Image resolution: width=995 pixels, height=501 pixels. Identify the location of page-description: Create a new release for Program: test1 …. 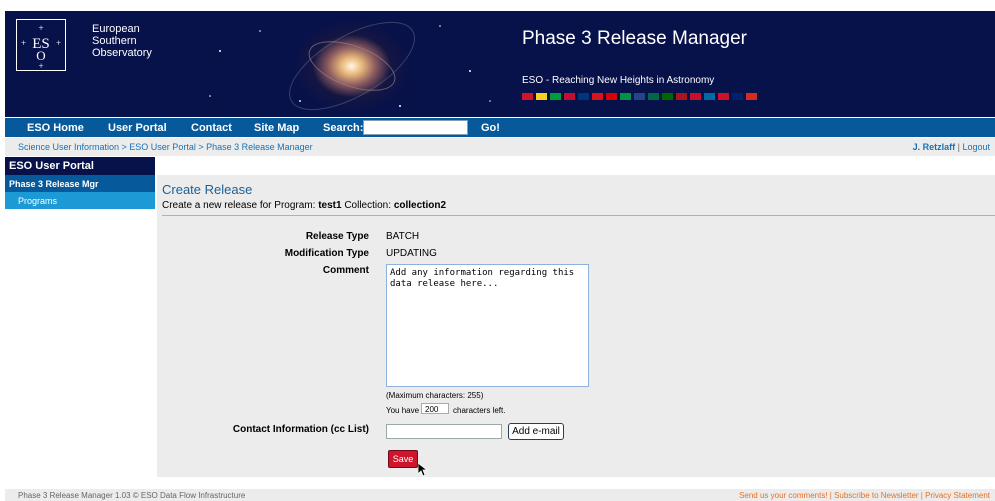
(304, 205).